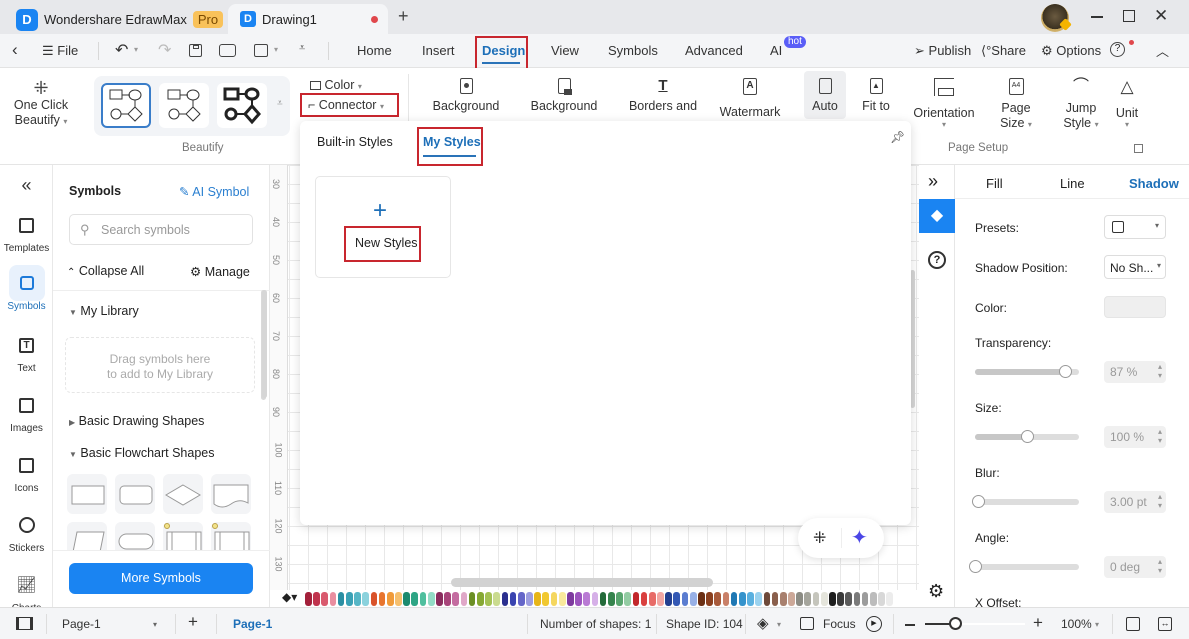 The height and width of the screenshot is (639, 1189). Describe the element at coordinates (231, 536) in the screenshot. I see `shape-collate` at that location.